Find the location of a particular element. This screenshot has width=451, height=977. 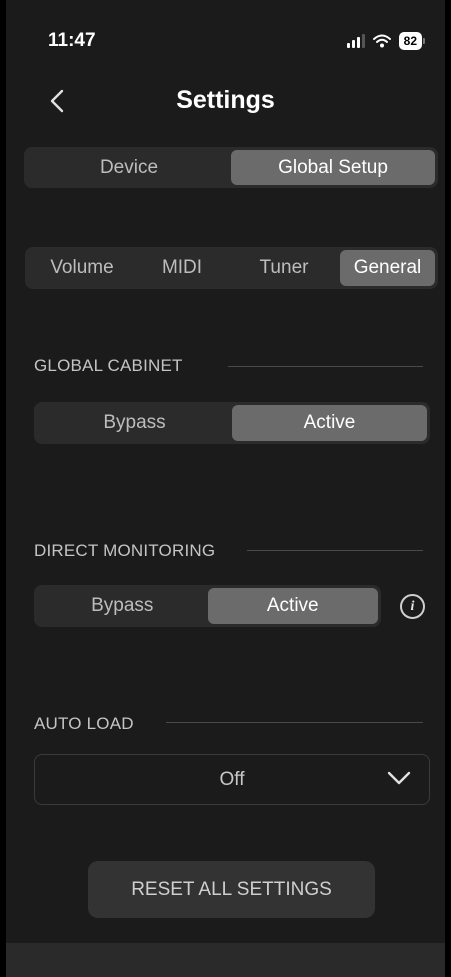

direct-monitoring-active: Active is located at coordinates (292, 606).